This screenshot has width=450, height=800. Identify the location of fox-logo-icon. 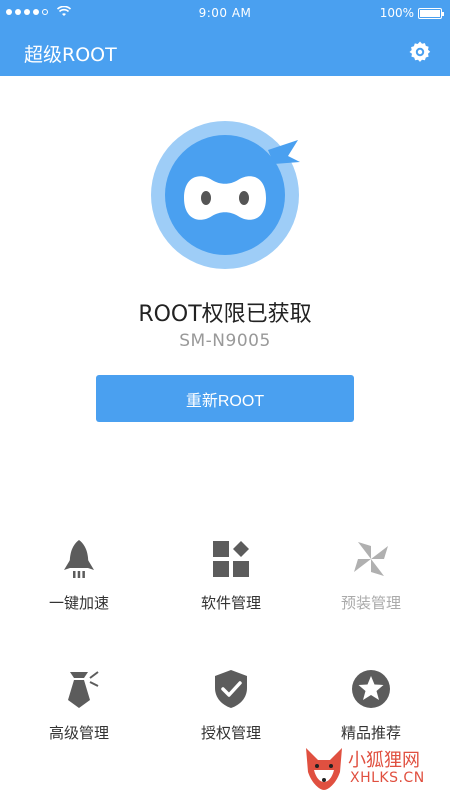
(324, 769).